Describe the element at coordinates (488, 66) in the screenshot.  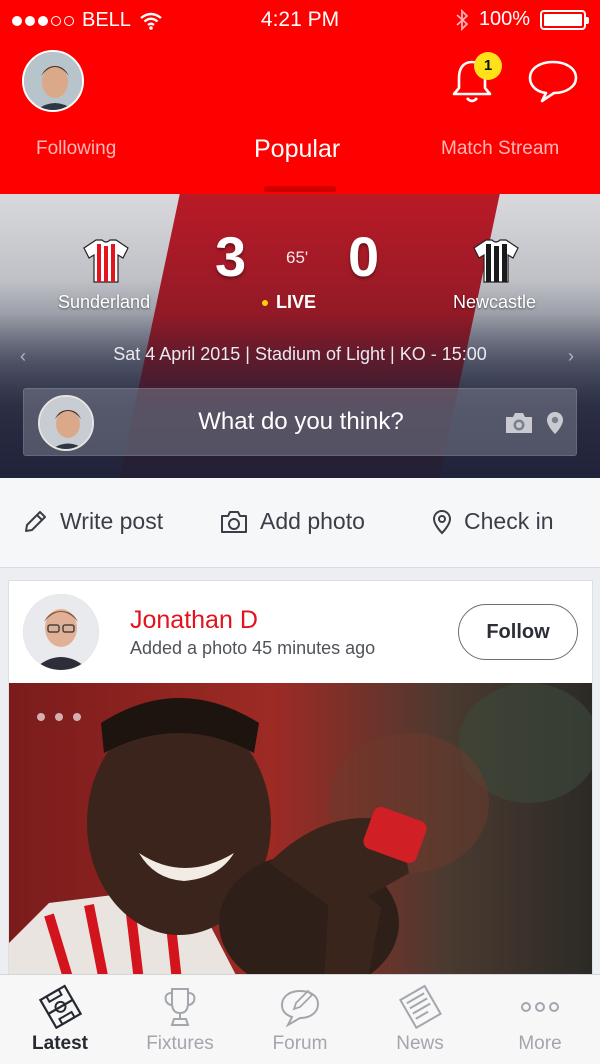
I see `notification-badge: 1` at that location.